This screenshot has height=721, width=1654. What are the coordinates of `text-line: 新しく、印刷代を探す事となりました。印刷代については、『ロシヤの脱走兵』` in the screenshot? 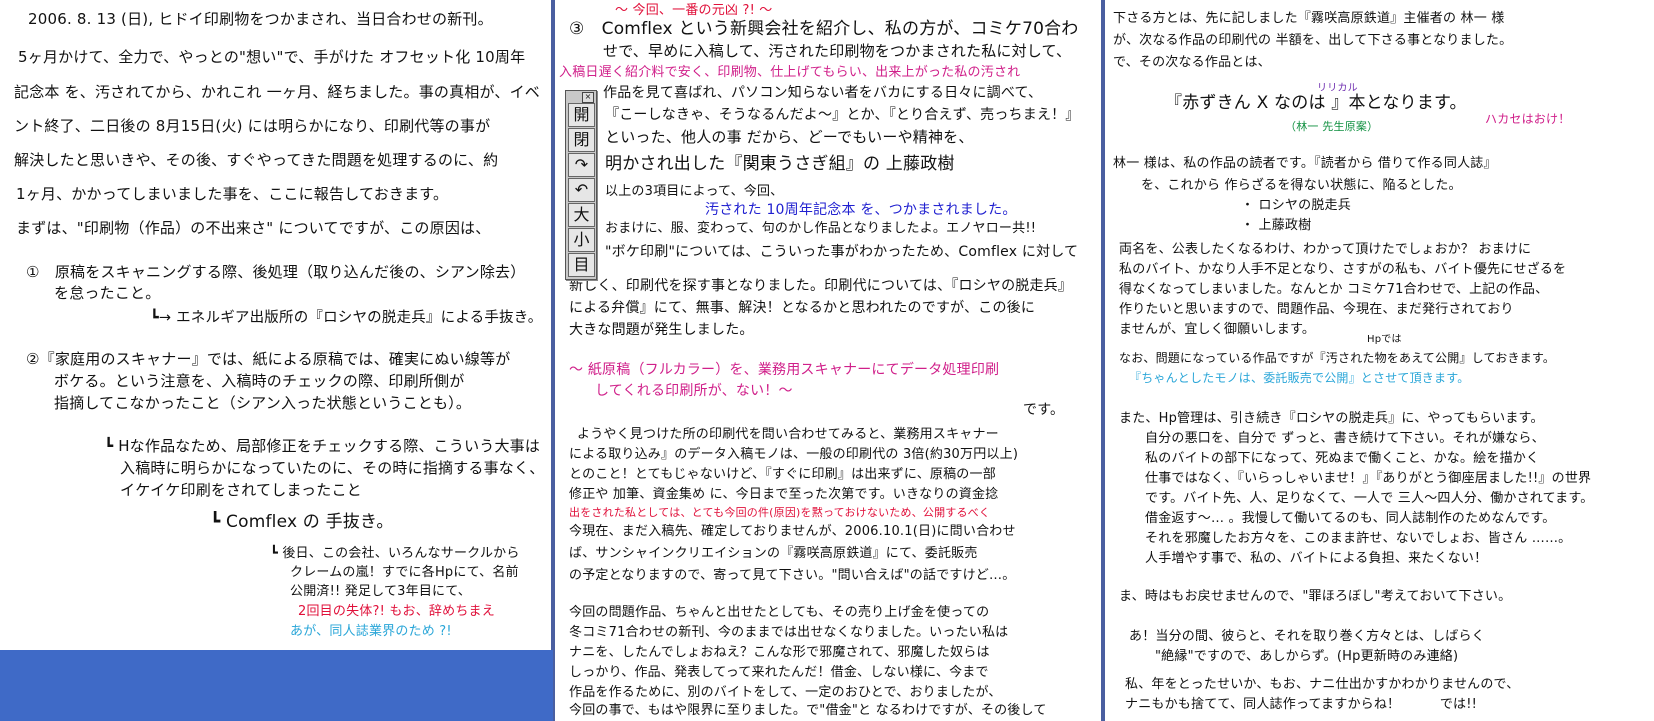 It's located at (821, 286).